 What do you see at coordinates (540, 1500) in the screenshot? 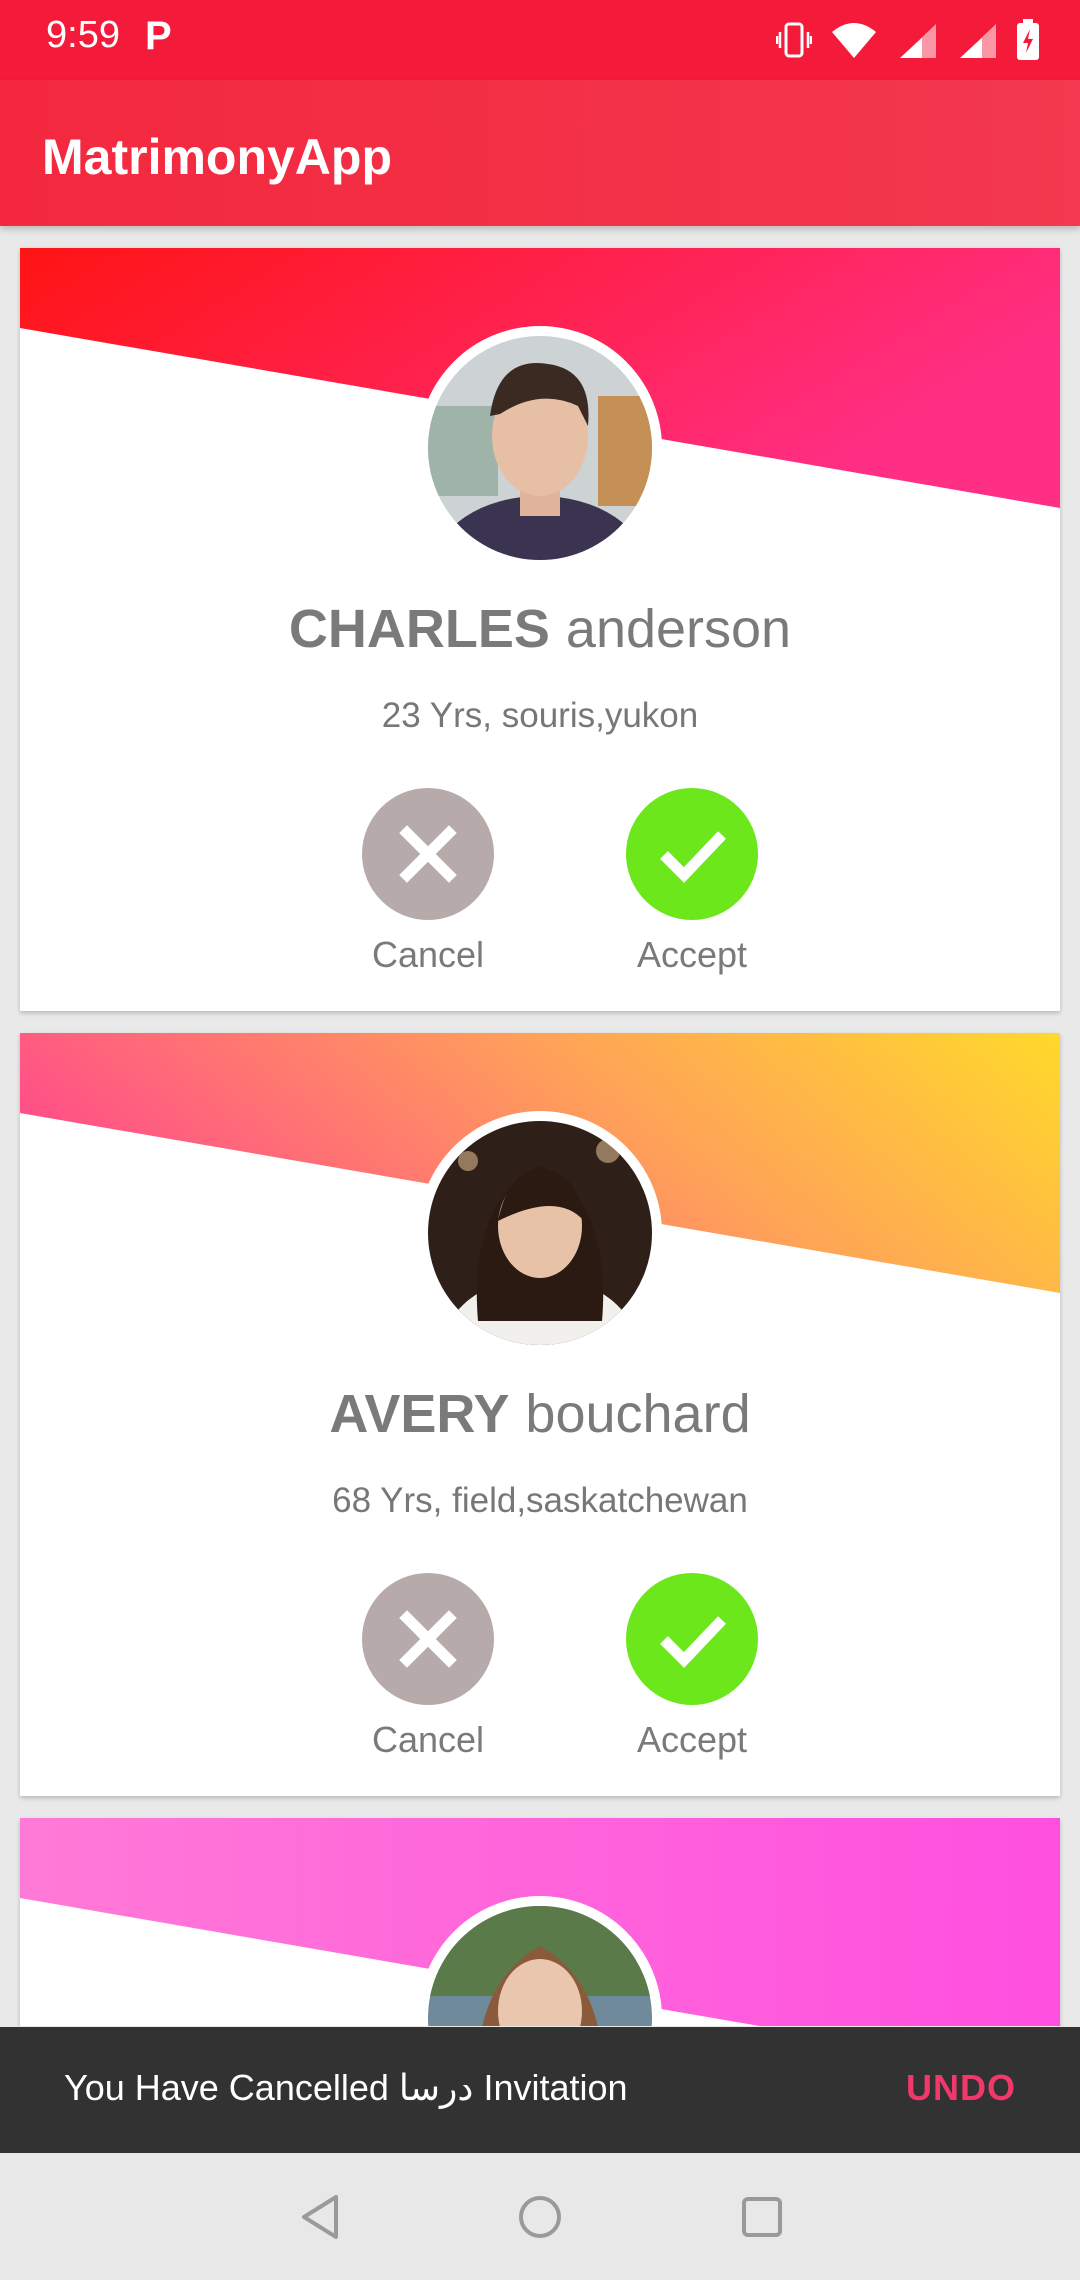
I see `profile-info: 68 Yrs, field,saskatchewan` at bounding box center [540, 1500].